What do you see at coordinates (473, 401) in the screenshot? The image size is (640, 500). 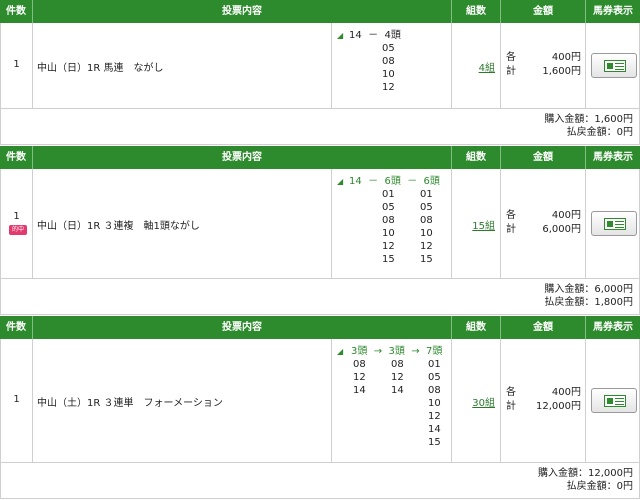 I see `combos-link: 30組` at bounding box center [473, 401].